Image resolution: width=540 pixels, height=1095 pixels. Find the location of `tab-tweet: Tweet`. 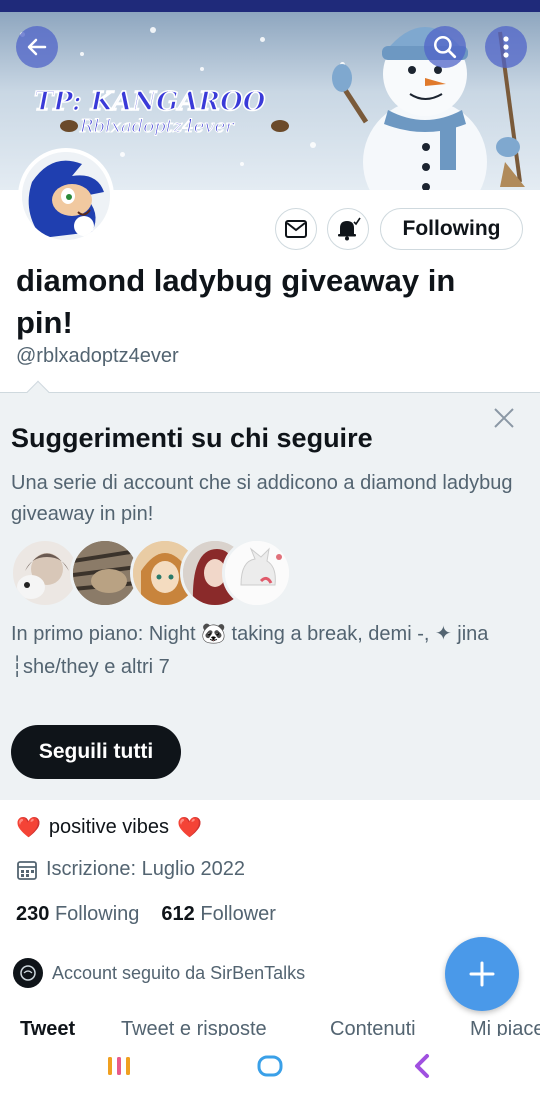

tab-tweet: Tweet is located at coordinates (47, 1027).